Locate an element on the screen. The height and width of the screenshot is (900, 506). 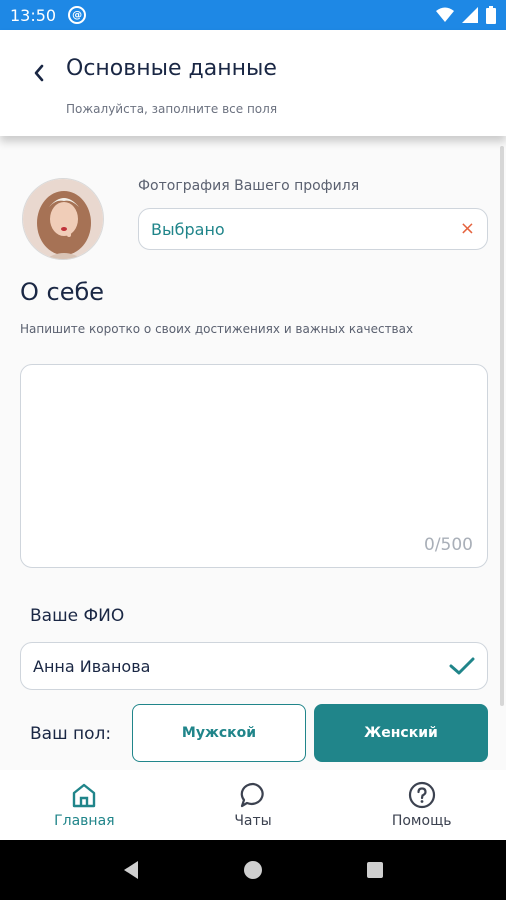
status-bar: 13:50 @ is located at coordinates (253, 15).